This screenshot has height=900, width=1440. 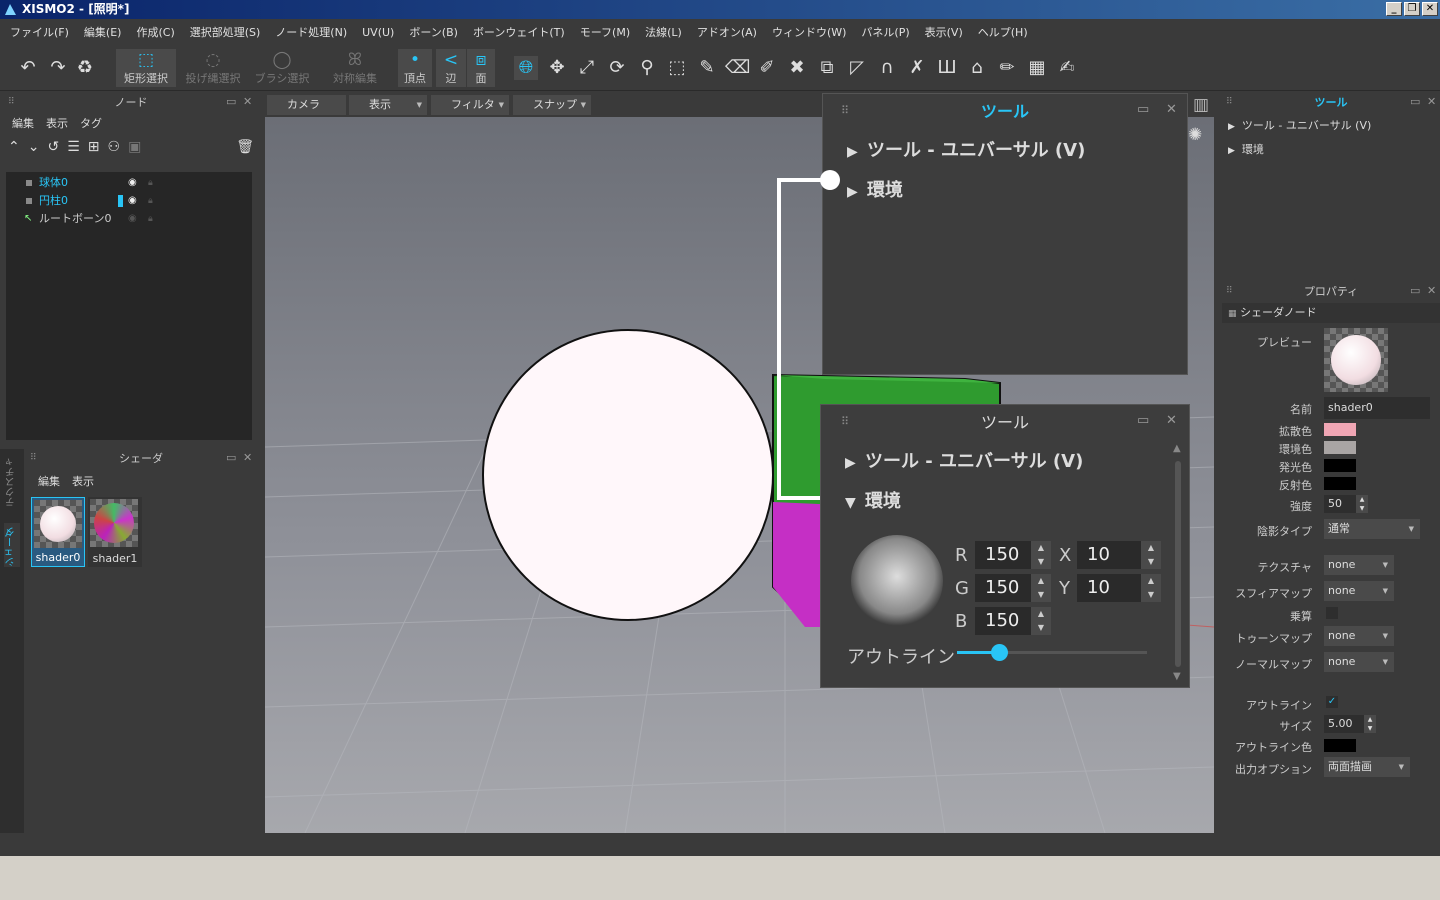 What do you see at coordinates (605, 32) in the screenshot?
I see `menu-morph: モーフ(M)` at bounding box center [605, 32].